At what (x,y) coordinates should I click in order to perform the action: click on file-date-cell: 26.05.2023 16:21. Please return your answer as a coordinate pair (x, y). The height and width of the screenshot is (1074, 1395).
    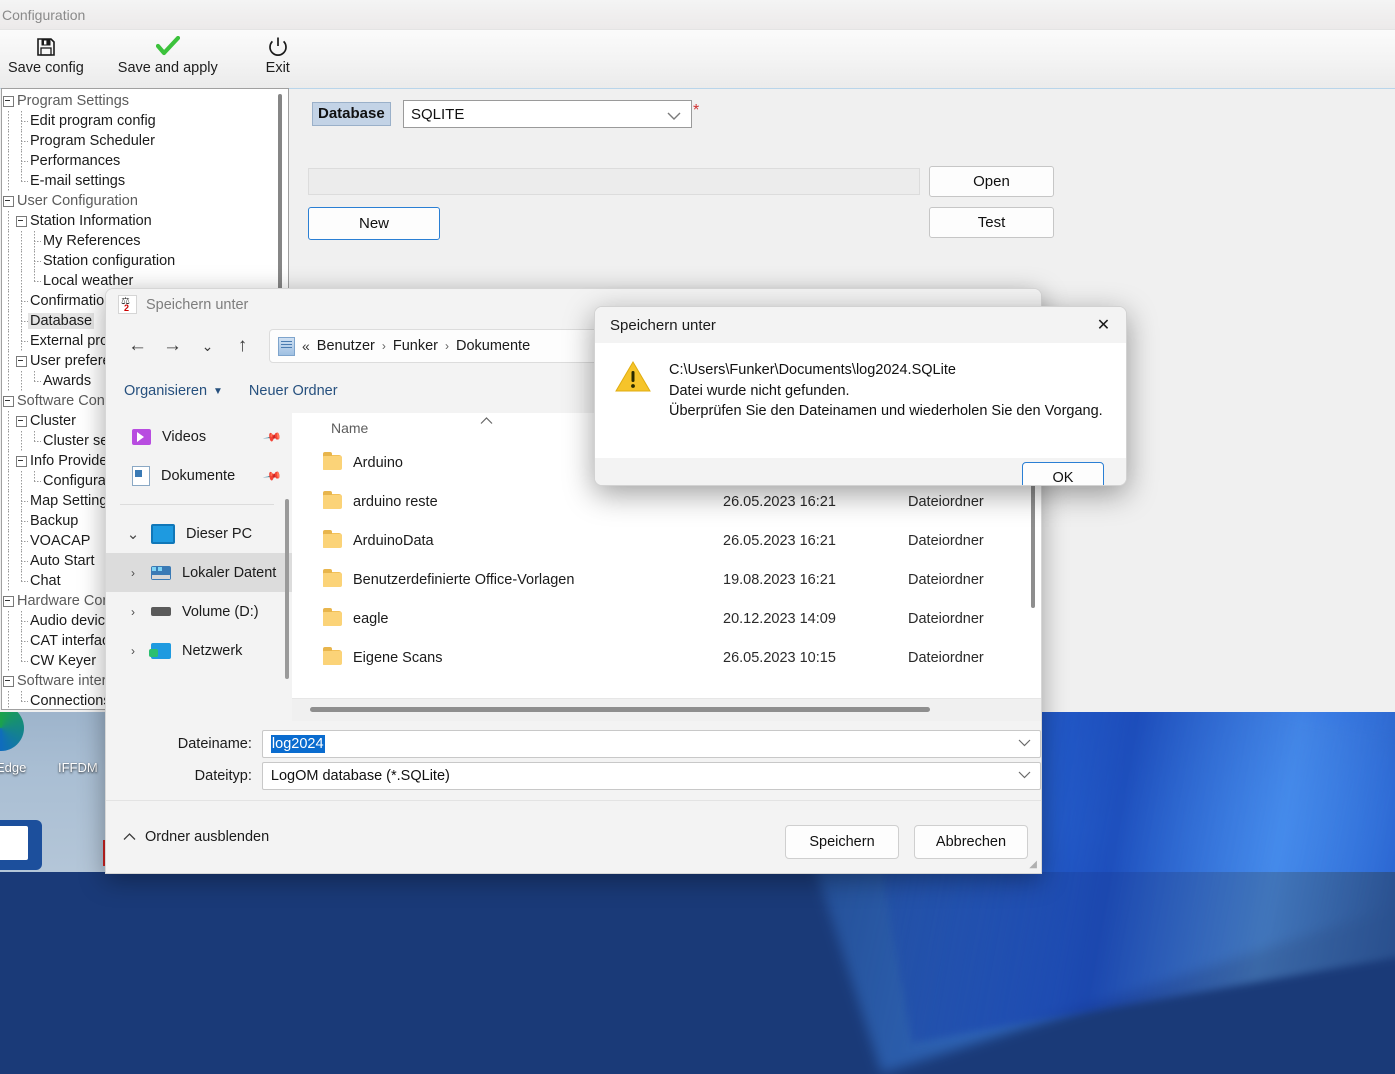
    Looking at the image, I should click on (779, 501).